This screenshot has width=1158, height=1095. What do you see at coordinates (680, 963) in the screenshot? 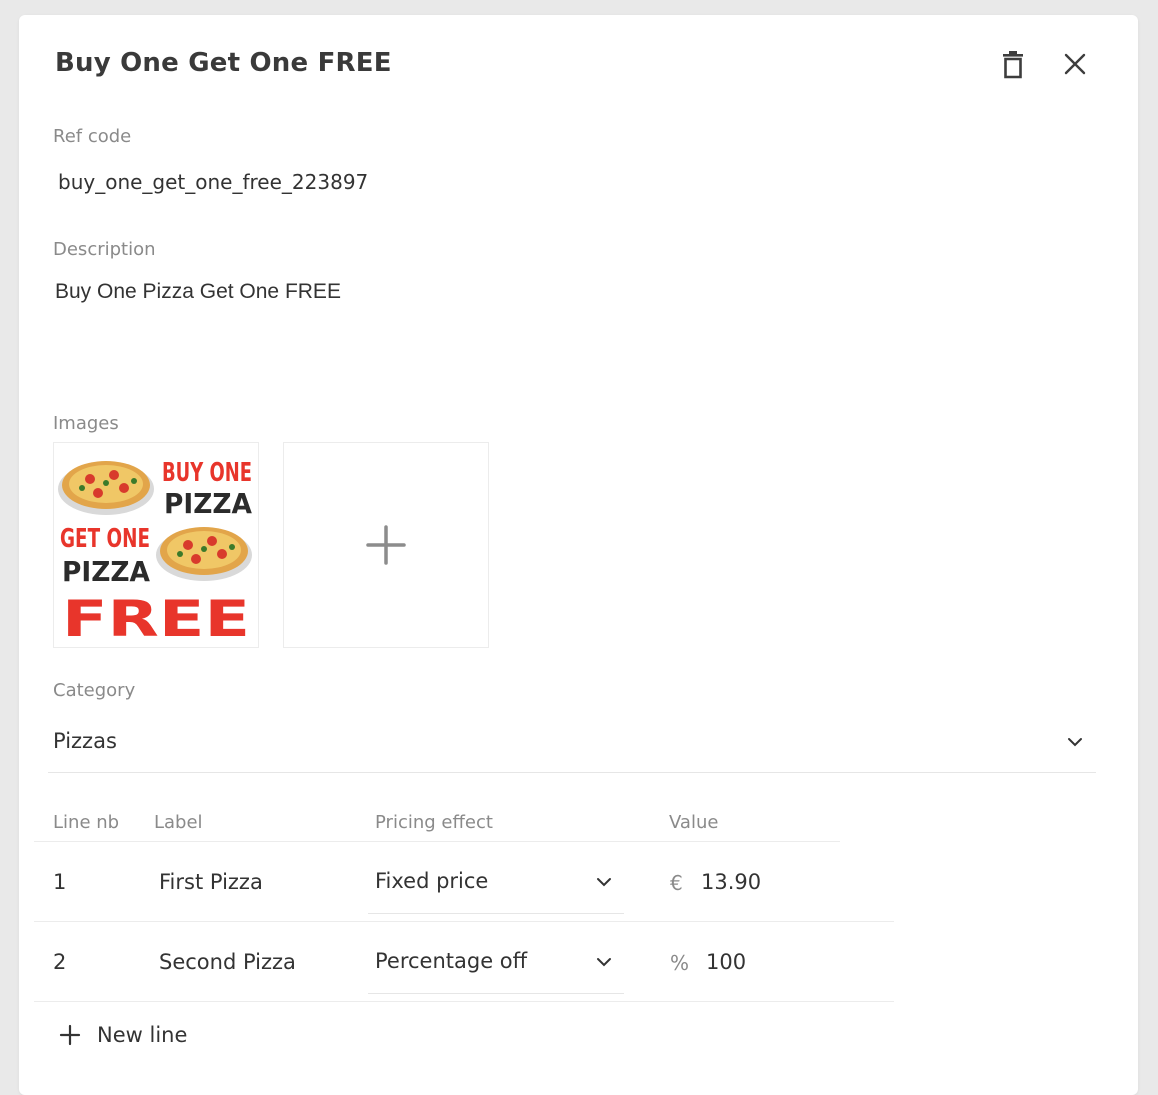
I see `percent-symbol: %` at bounding box center [680, 963].